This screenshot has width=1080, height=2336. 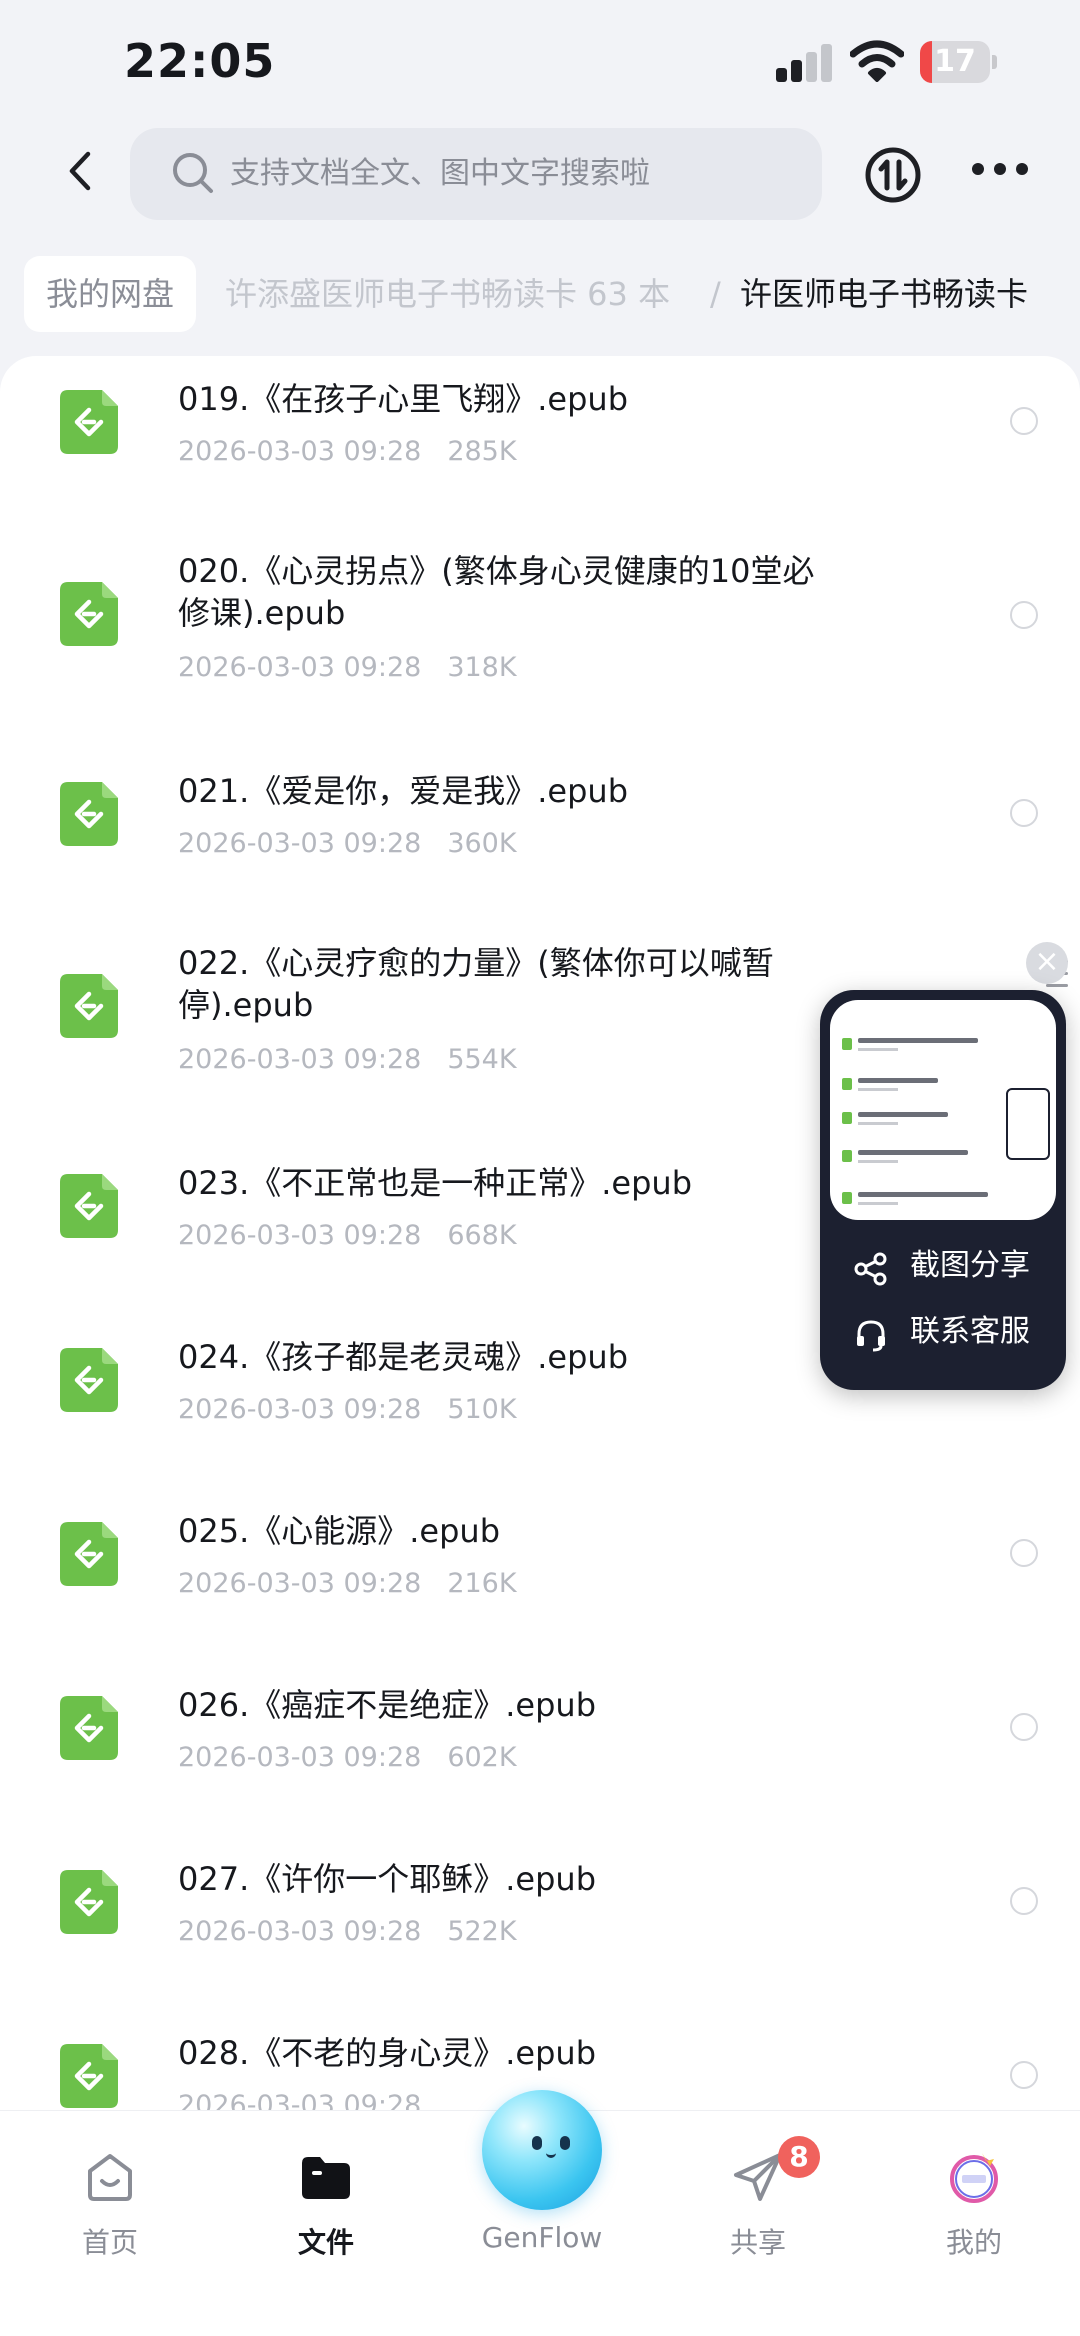 I want to click on breadcrumb-parent: 许添盛医师电子书畅读卡 63 本, so click(x=447, y=294).